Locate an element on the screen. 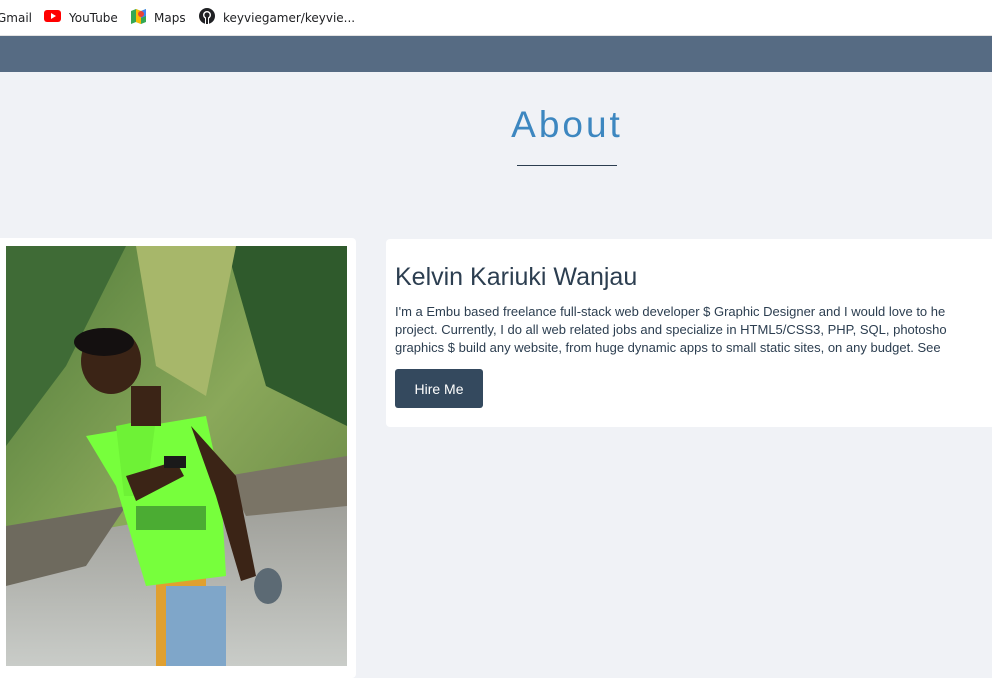  bookmark-label: YouTube is located at coordinates (93, 17).